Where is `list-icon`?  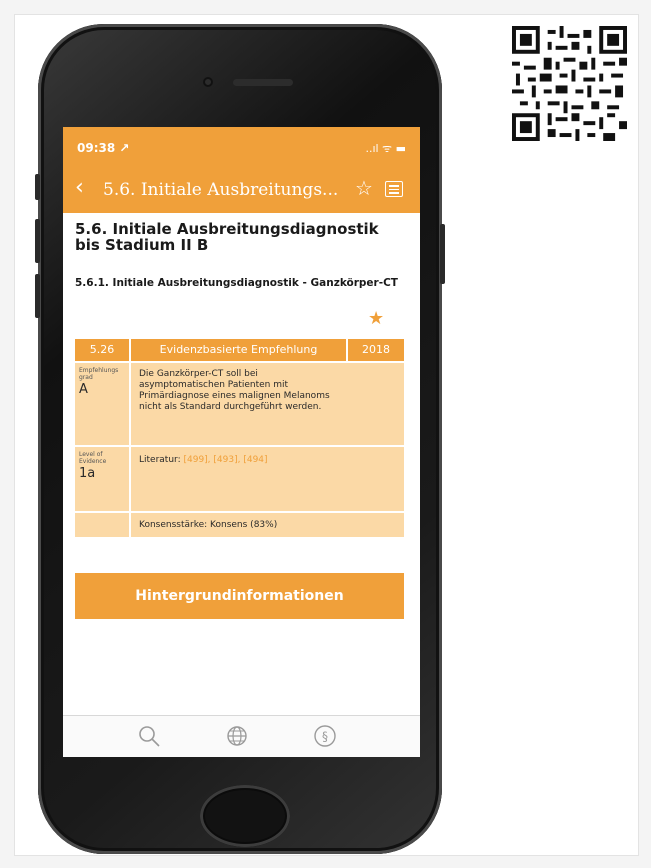 list-icon is located at coordinates (394, 189).